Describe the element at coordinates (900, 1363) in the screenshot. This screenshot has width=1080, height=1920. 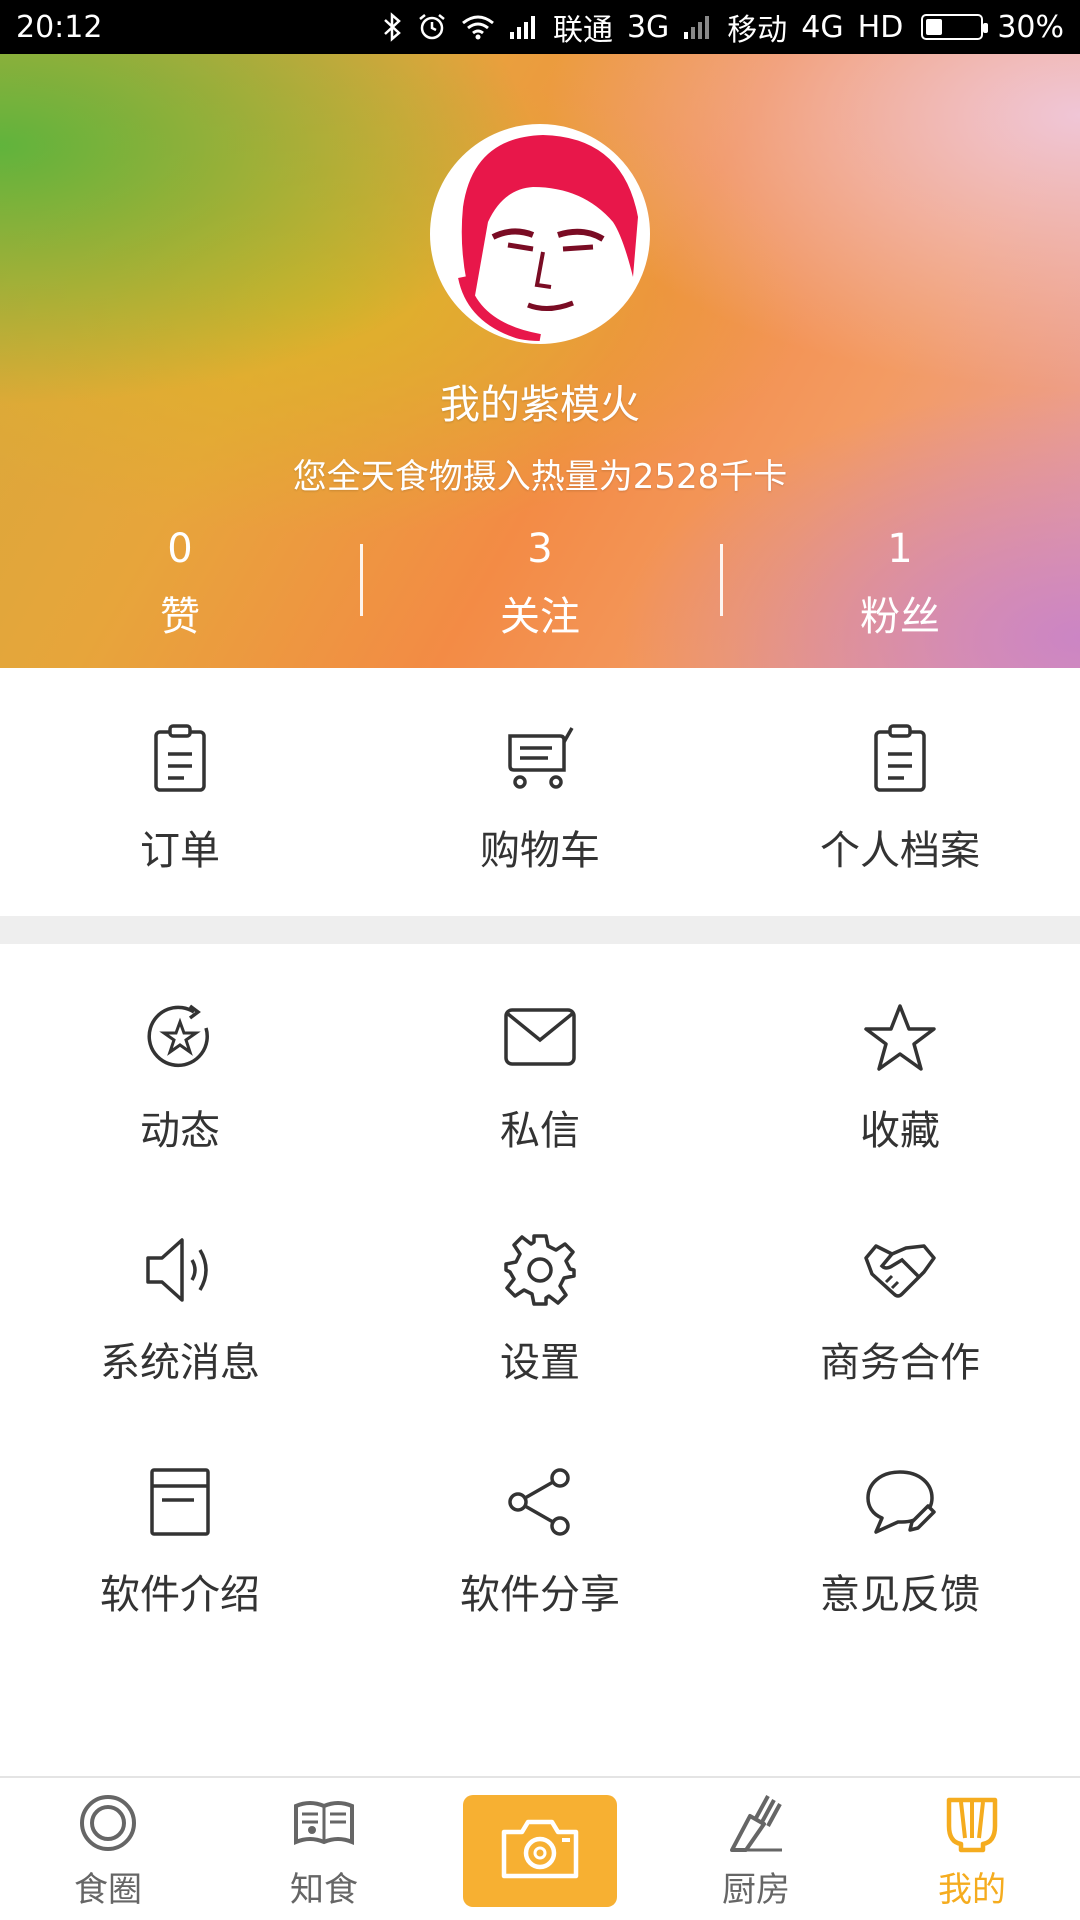
I see `menu-label: 商务合作` at that location.